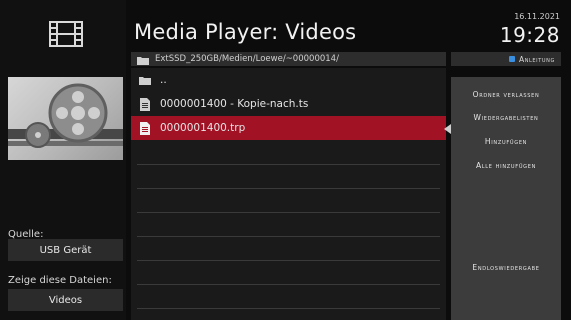 This screenshot has height=320, width=571. Describe the element at coordinates (247, 59) in the screenshot. I see `path-text: ExtSSD_250GB/Medien/Loewe/~00000014/` at that location.